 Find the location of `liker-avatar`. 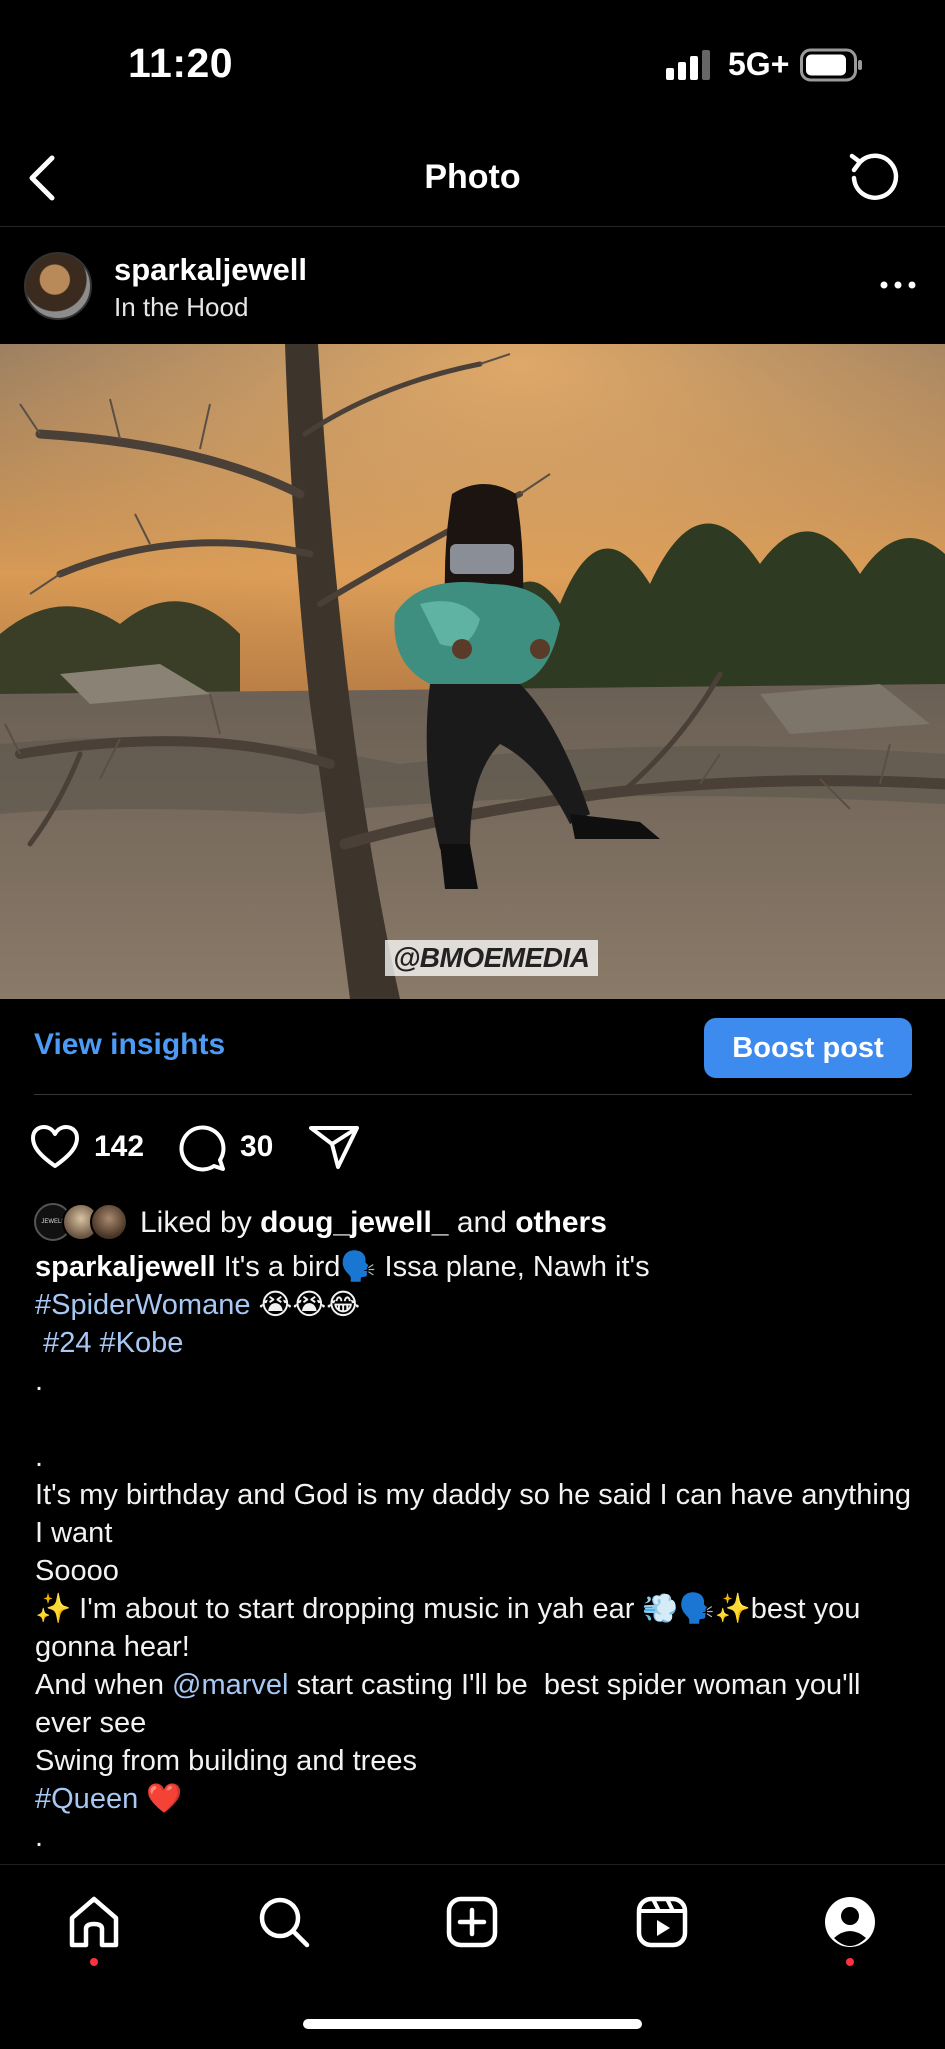

liker-avatar is located at coordinates (109, 1222).